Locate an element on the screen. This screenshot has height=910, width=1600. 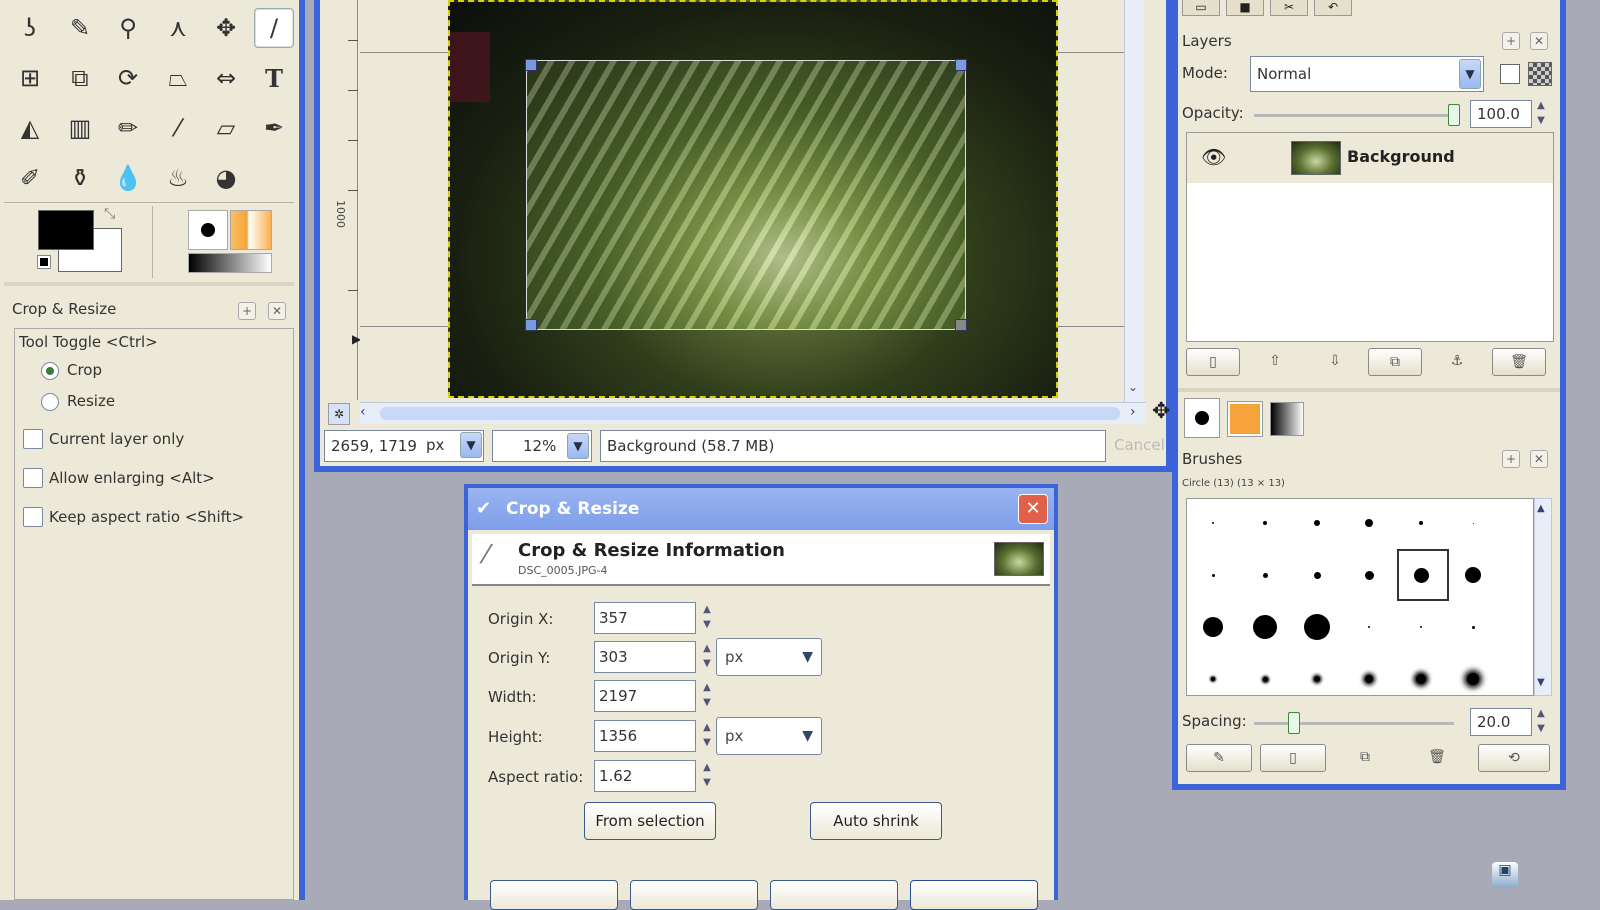
crop-handle-bottom-left is located at coordinates (531, 325).